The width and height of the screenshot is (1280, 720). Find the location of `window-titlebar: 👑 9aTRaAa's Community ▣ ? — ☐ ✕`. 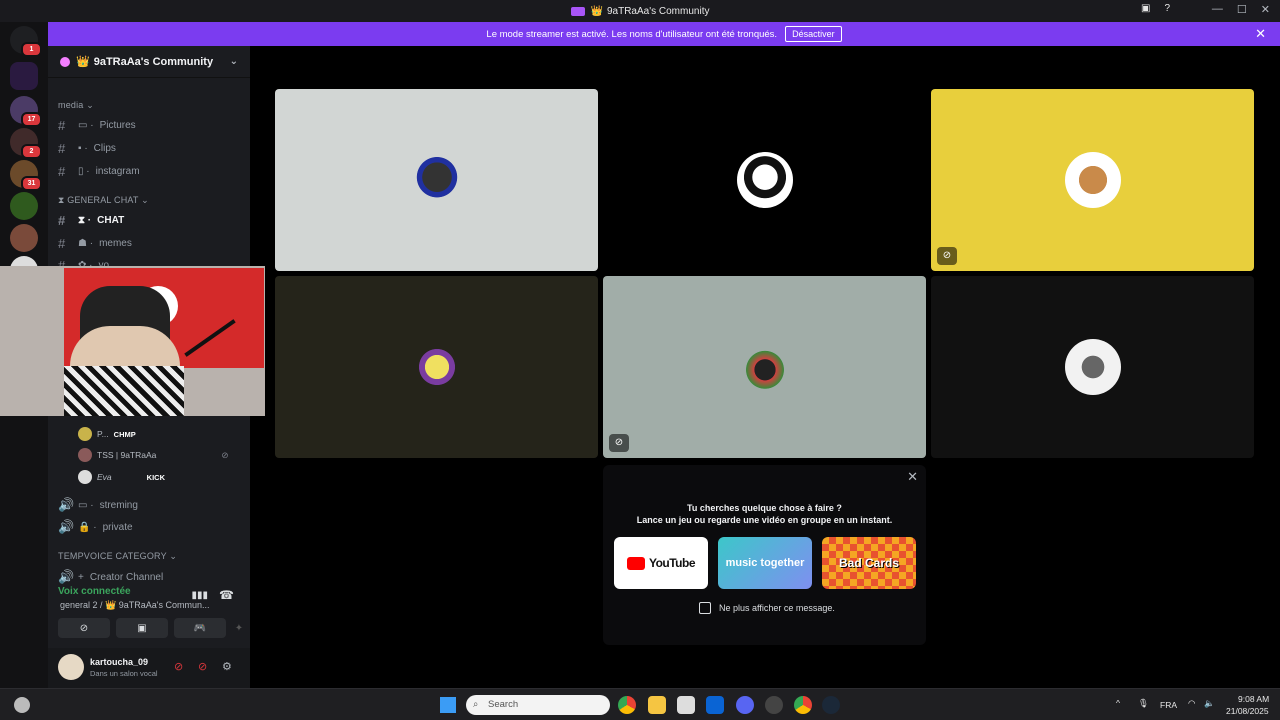

window-titlebar: 👑 9aTRaAa's Community ▣ ? — ☐ ✕ is located at coordinates (640, 11).